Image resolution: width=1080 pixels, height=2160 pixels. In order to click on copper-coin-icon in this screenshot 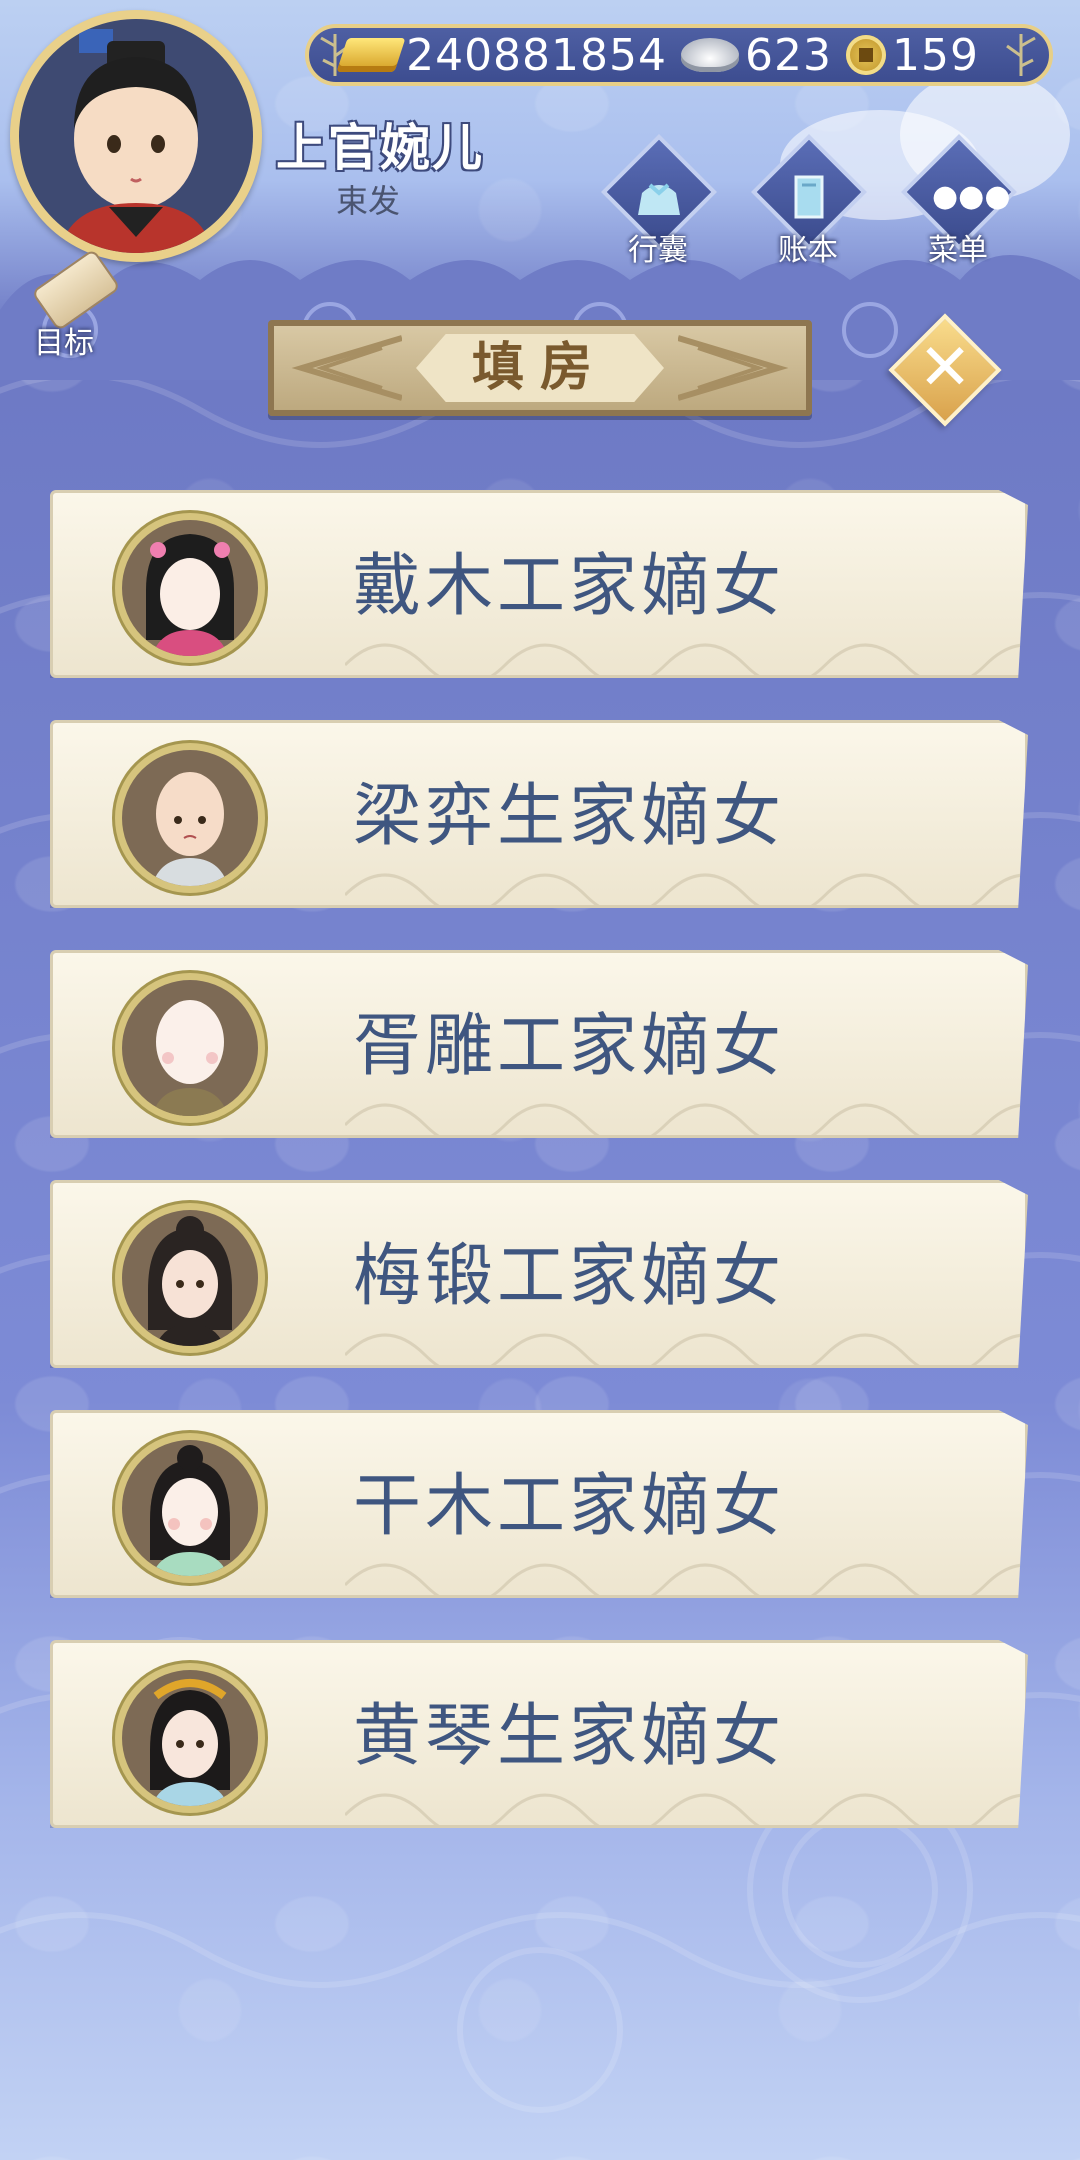, I will do `click(866, 55)`.